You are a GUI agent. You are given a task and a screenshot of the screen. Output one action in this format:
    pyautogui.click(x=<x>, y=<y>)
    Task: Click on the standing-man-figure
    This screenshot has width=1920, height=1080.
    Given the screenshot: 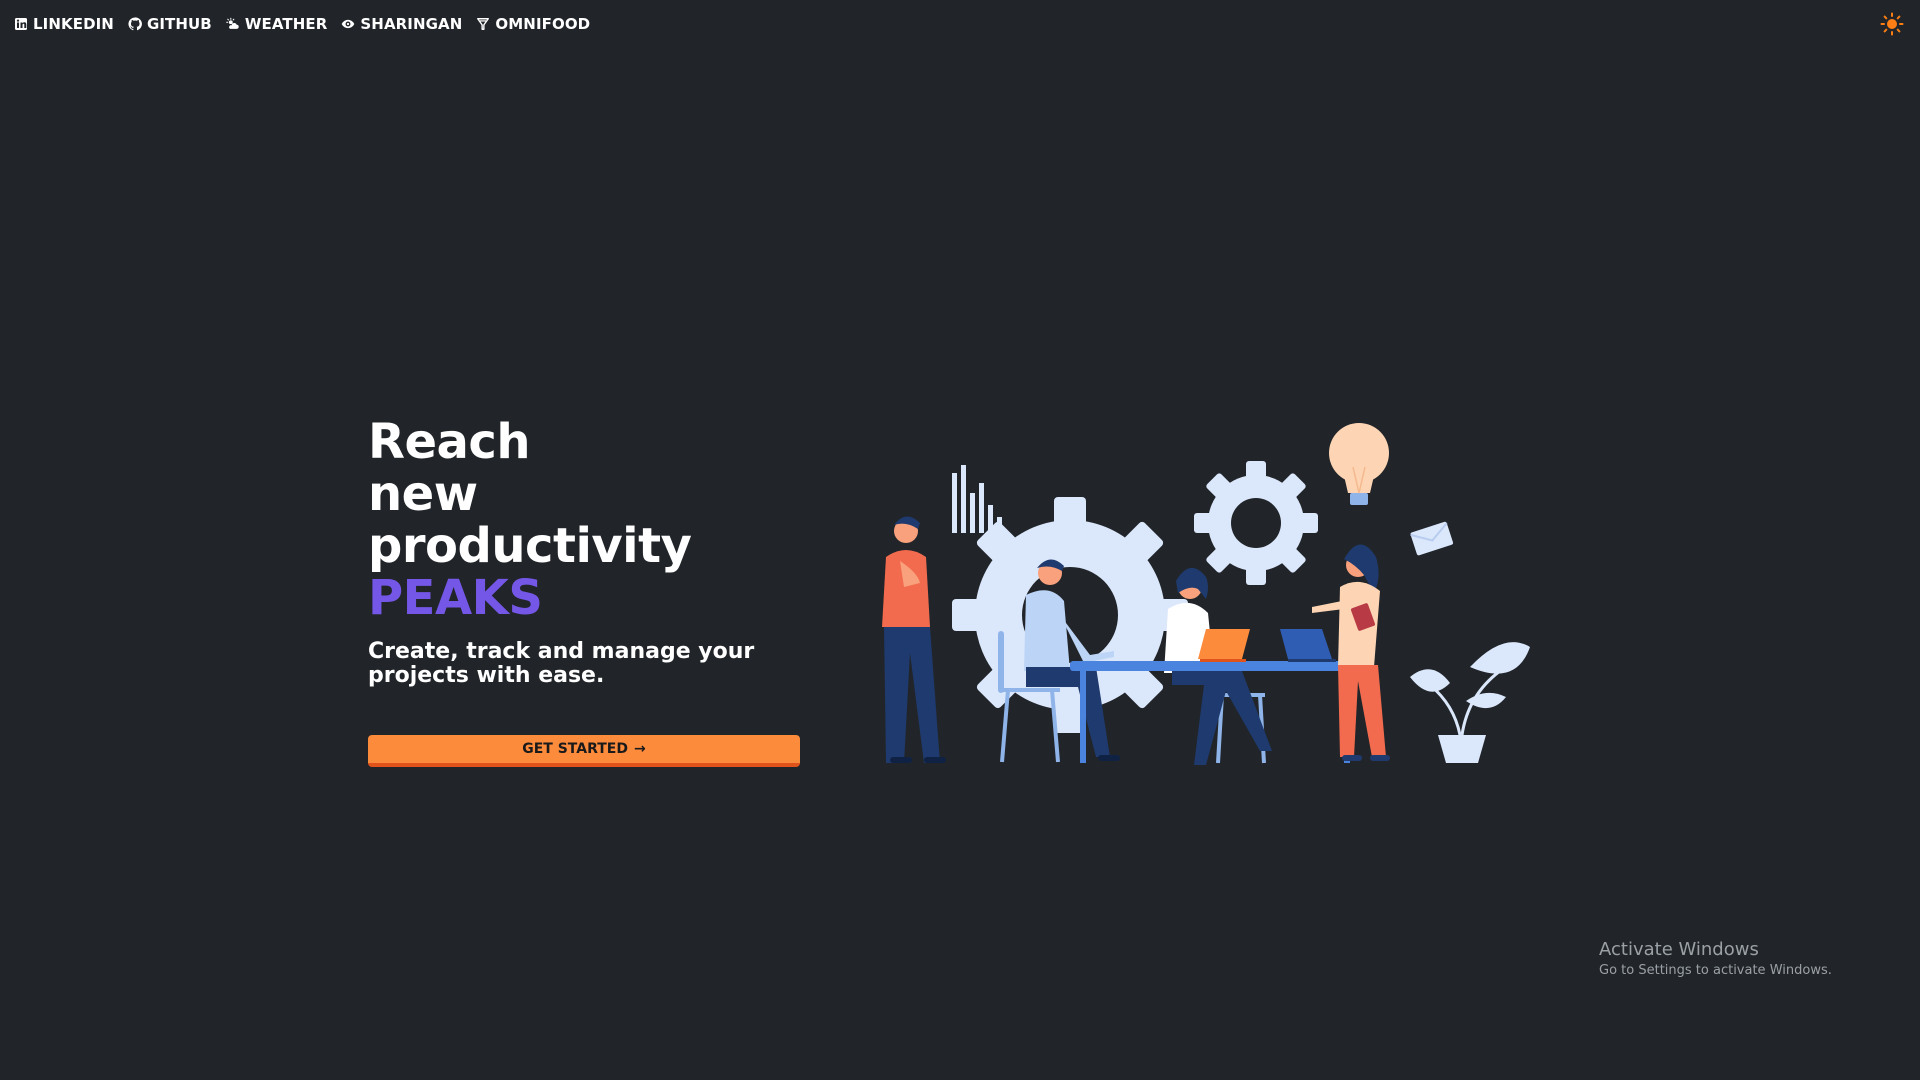 What is the action you would take?
    pyautogui.click(x=914, y=639)
    